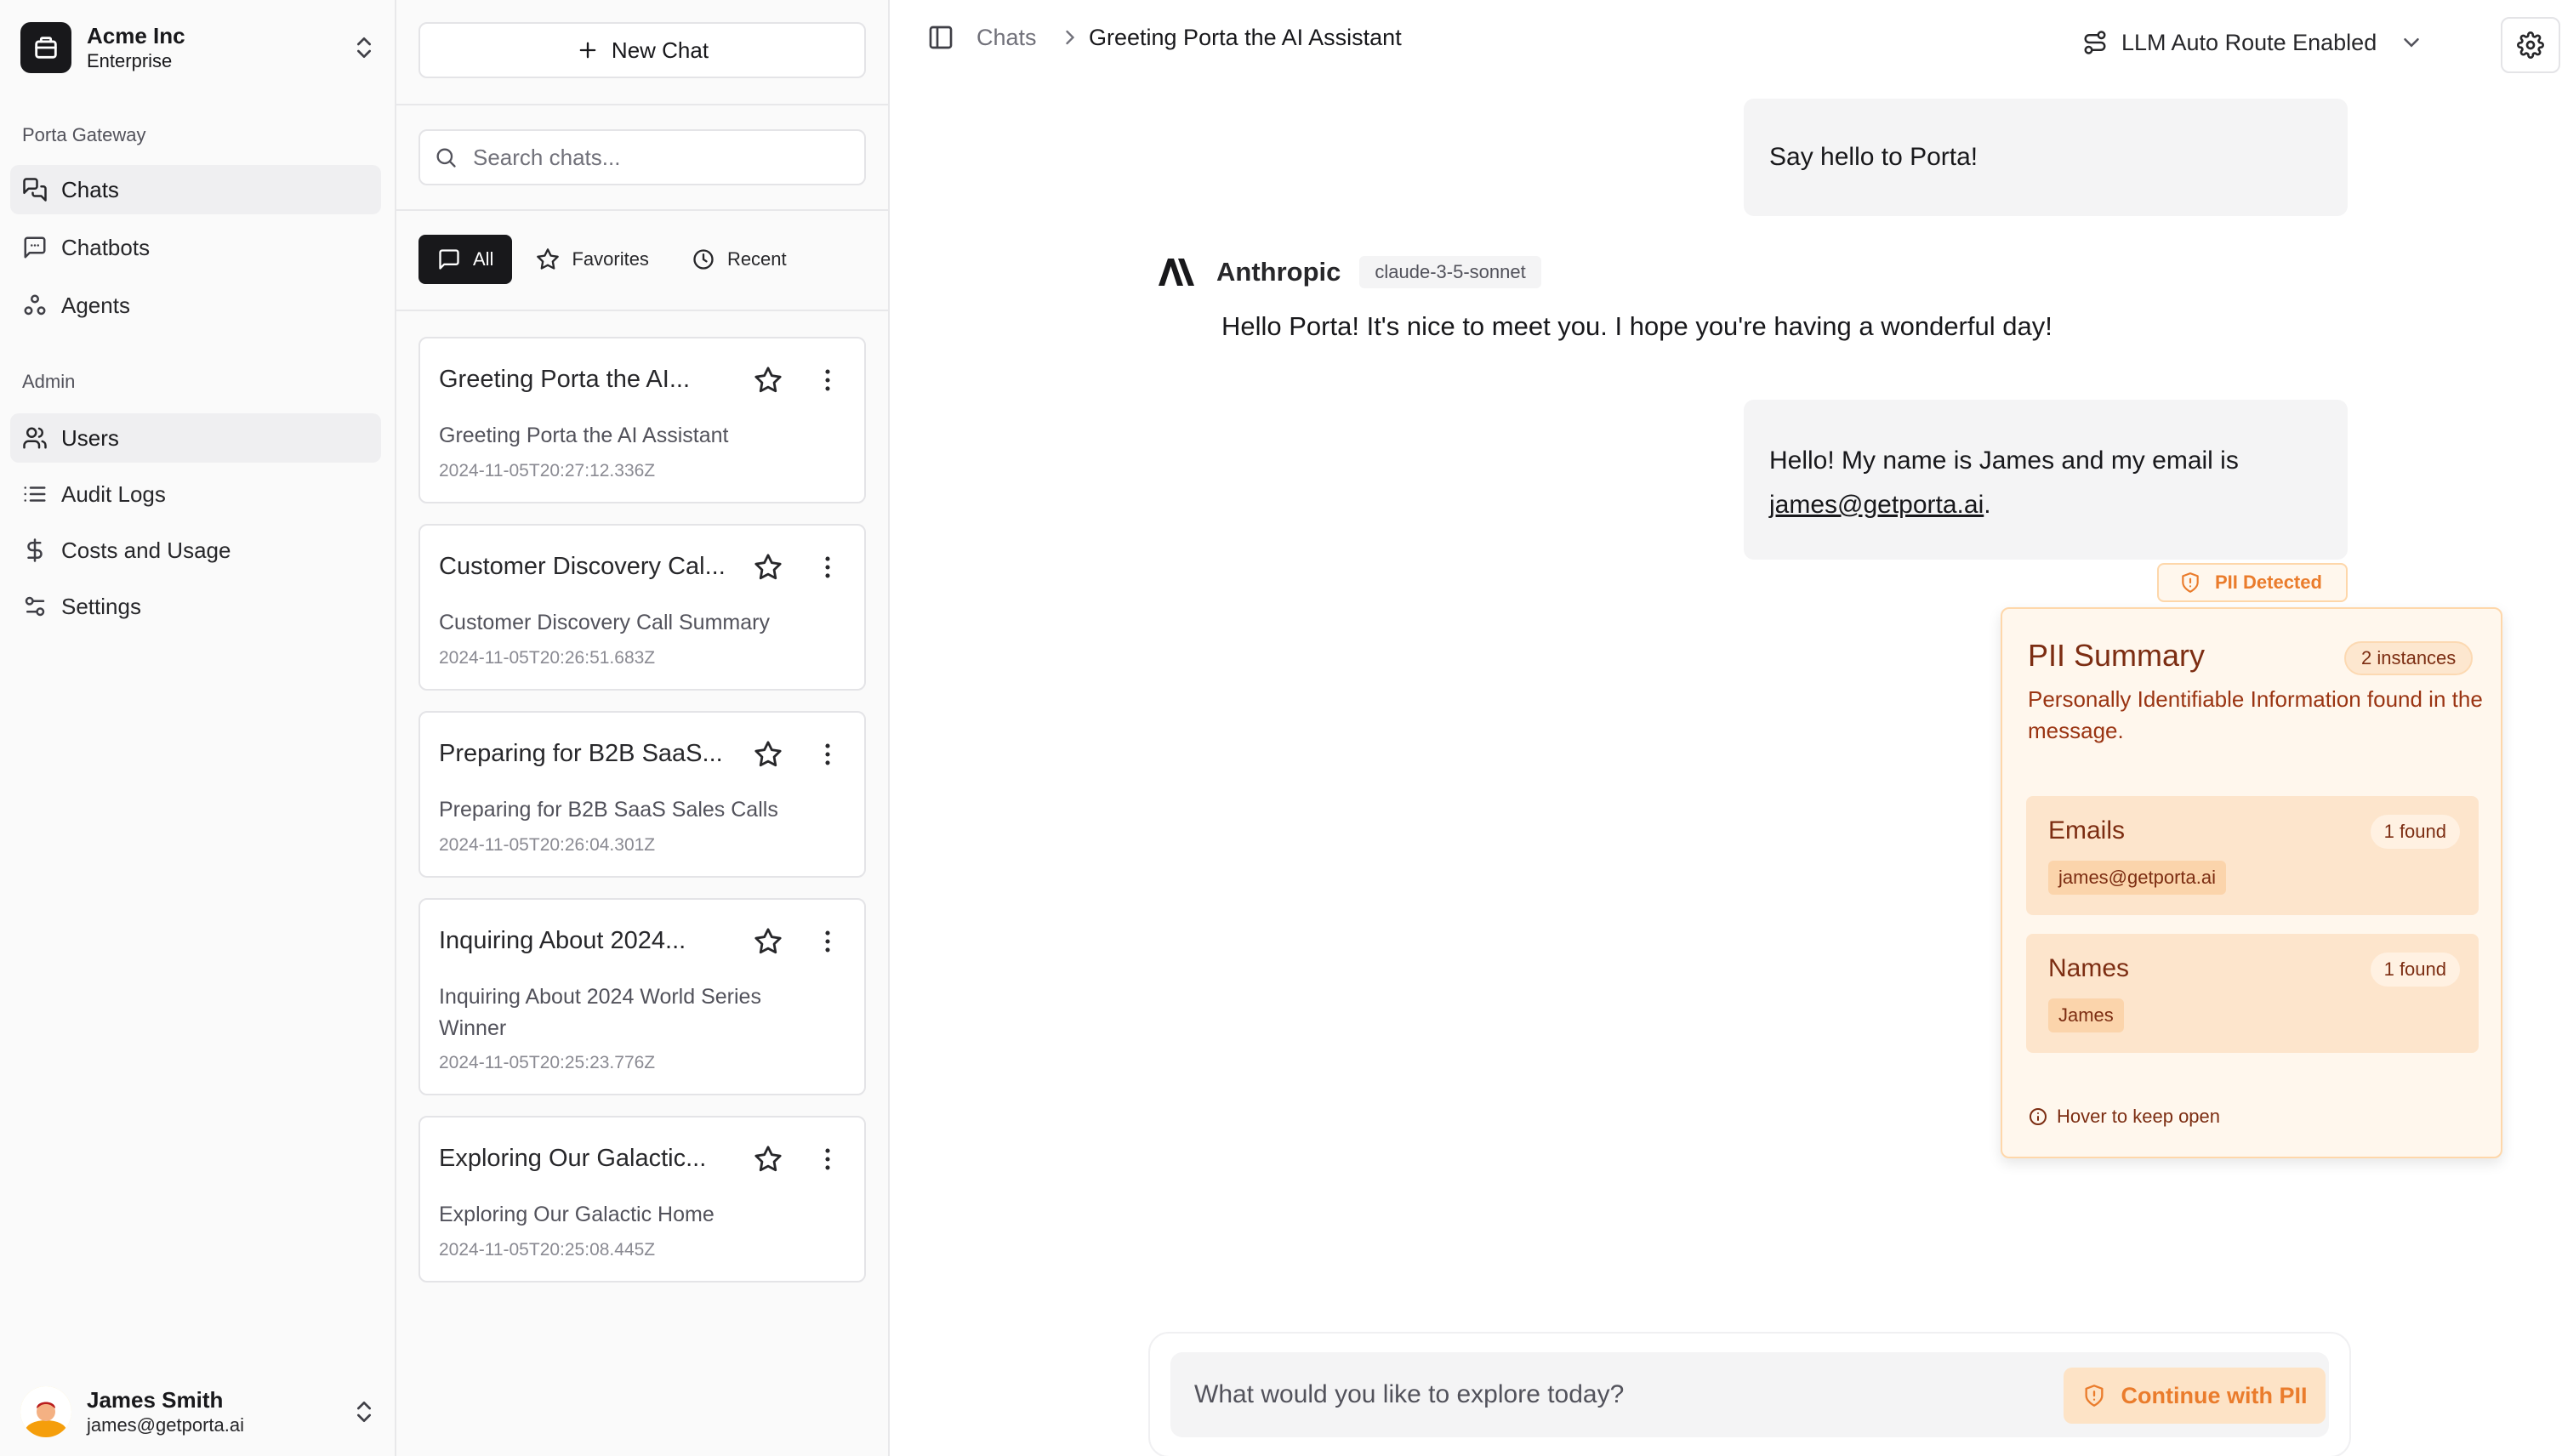  I want to click on sidebar-item-label: Users, so click(90, 437).